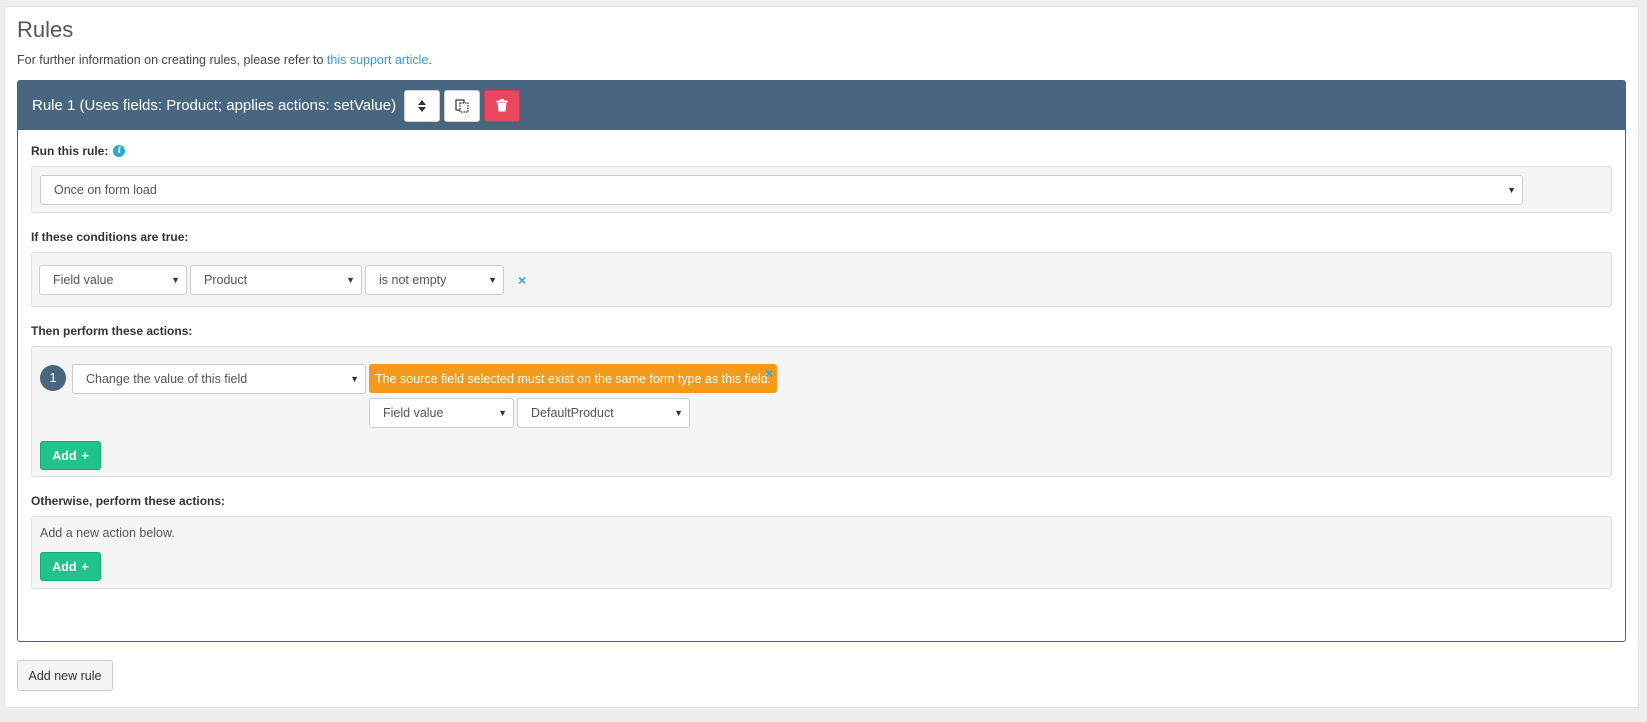  Describe the element at coordinates (65, 675) in the screenshot. I see `add-new-rule-button: Add new rule` at that location.